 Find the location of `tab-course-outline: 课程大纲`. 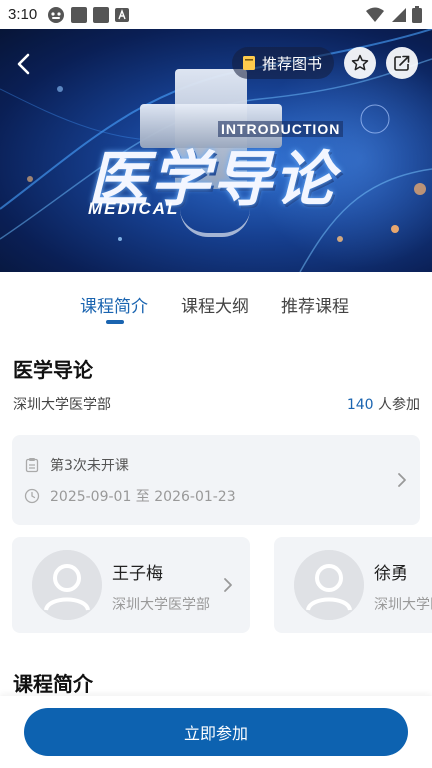

tab-course-outline: 课程大纲 is located at coordinates (215, 304).